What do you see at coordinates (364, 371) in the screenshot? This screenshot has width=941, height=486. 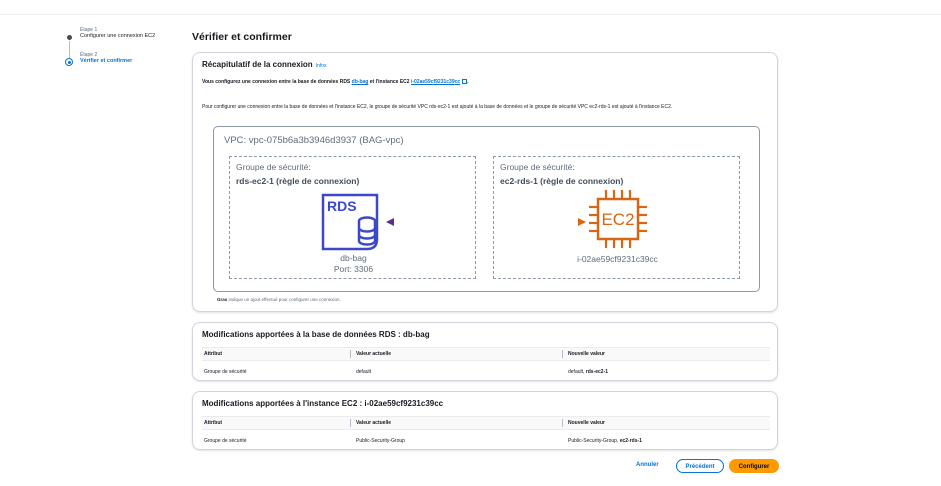 I see `cell-current: default` at bounding box center [364, 371].